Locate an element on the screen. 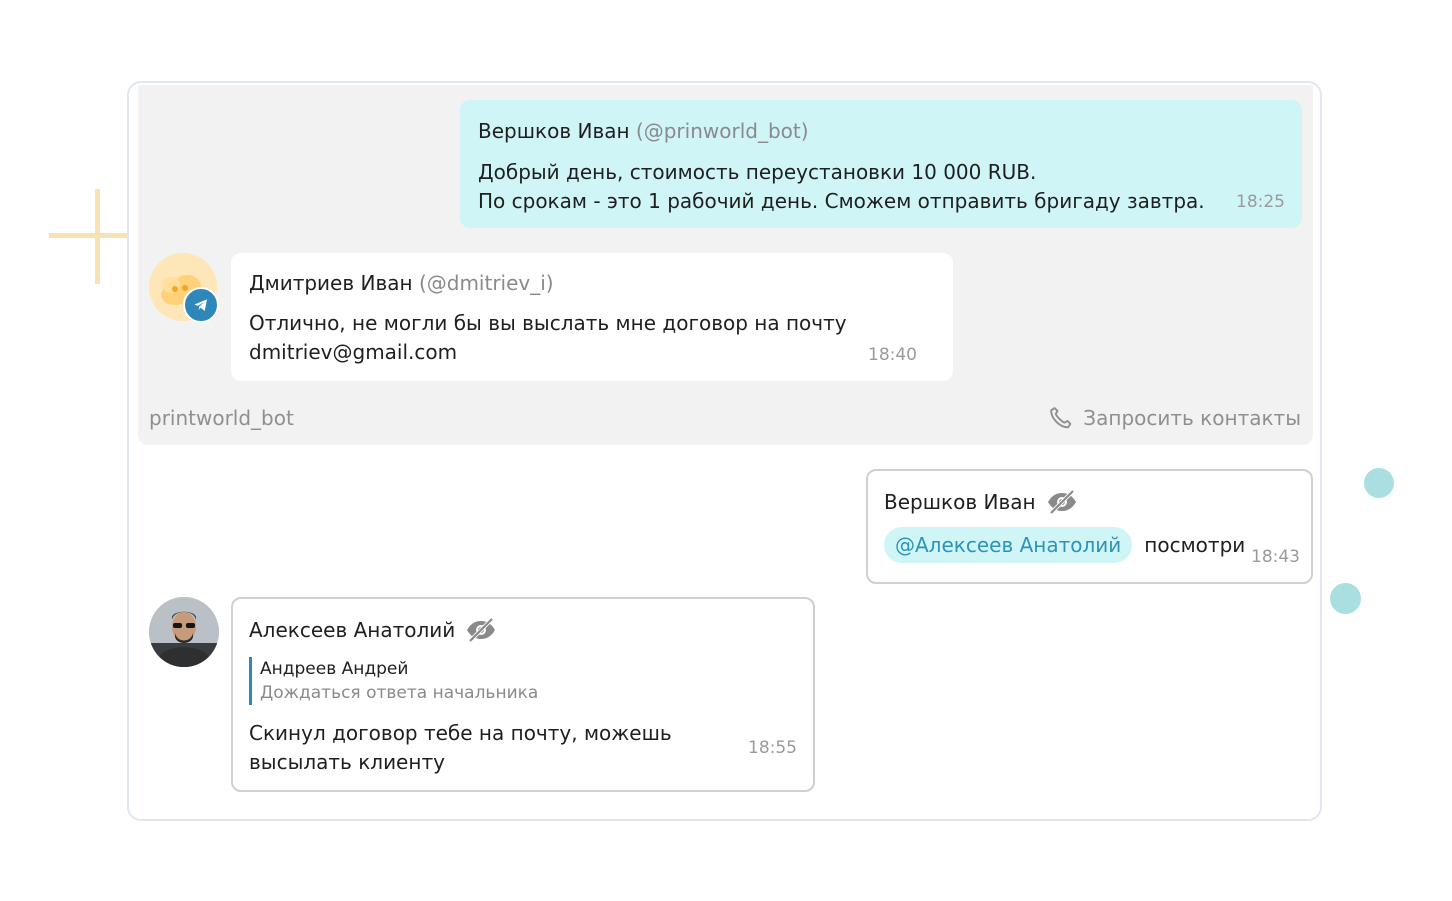 The image size is (1452, 901). quote-text: Дождаться ответа начальника is located at coordinates (399, 693).